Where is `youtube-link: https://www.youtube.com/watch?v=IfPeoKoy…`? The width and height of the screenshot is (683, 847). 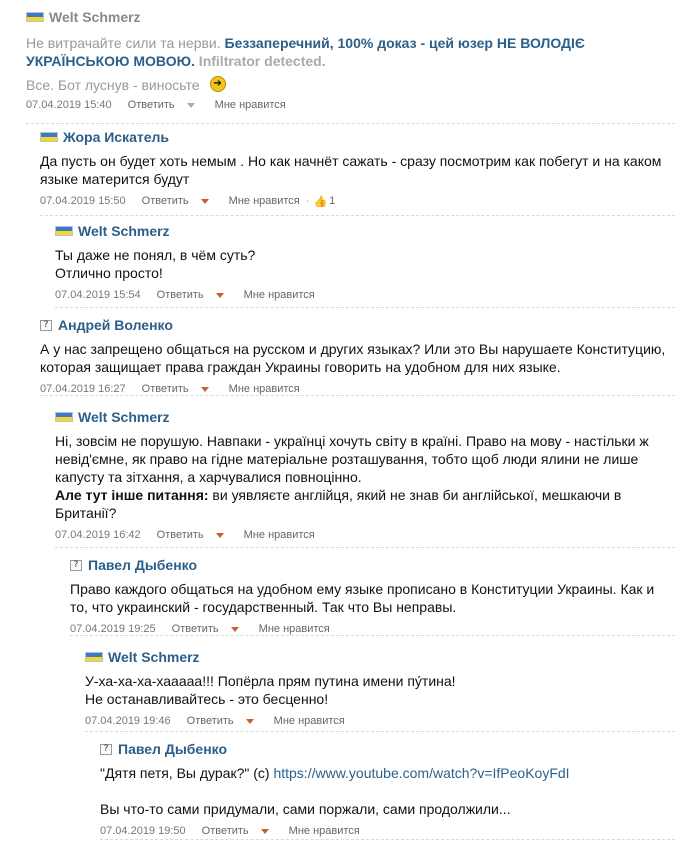 youtube-link: https://www.youtube.com/watch?v=IfPeoKoy… is located at coordinates (421, 773).